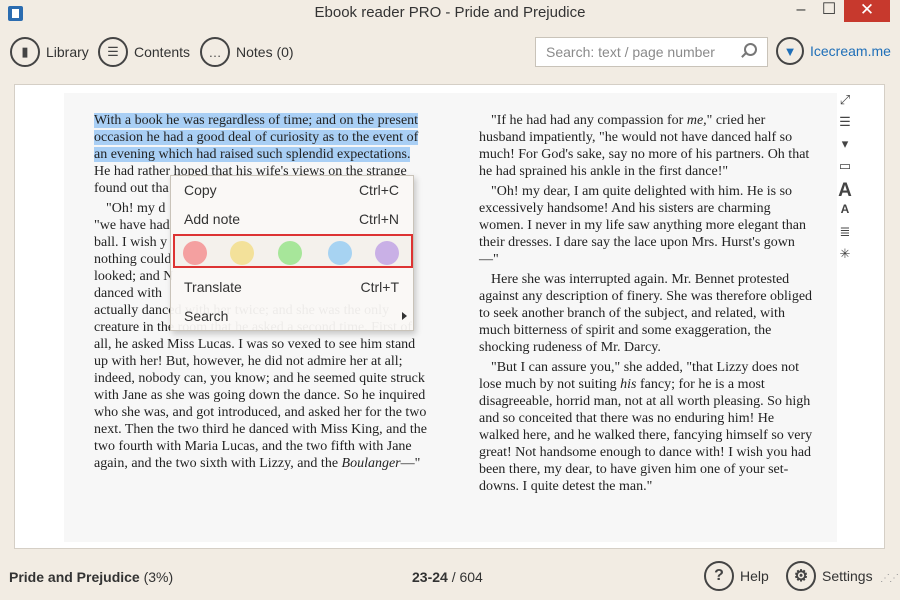 This screenshot has width=900, height=600. Describe the element at coordinates (131, 188) in the screenshot. I see `text-run: found out tha` at that location.